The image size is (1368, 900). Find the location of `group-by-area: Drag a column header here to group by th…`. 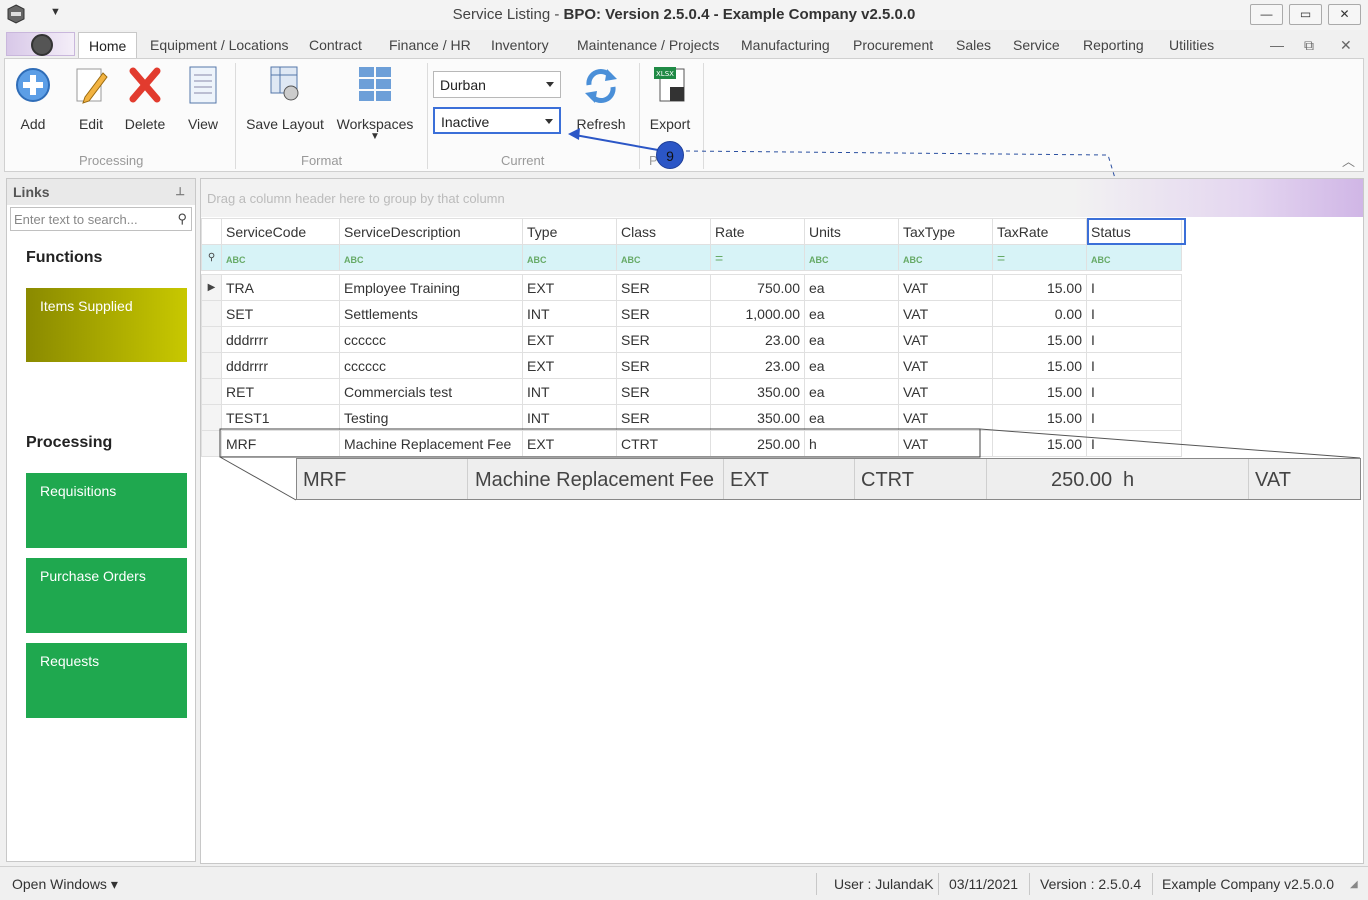

group-by-area: Drag a column header here to group by th… is located at coordinates (782, 198).